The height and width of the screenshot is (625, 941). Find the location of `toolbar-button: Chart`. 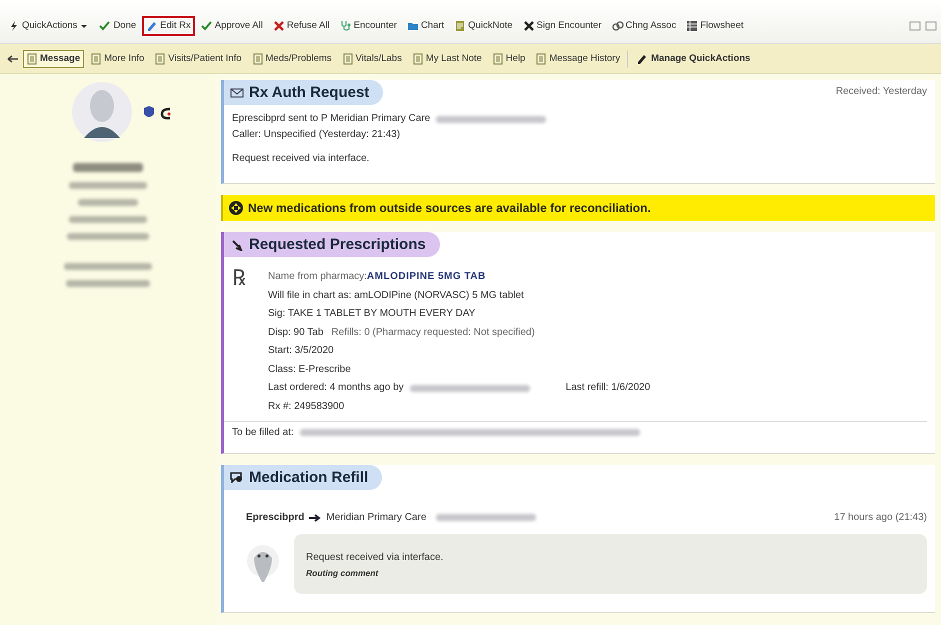

toolbar-button: Chart is located at coordinates (425, 26).